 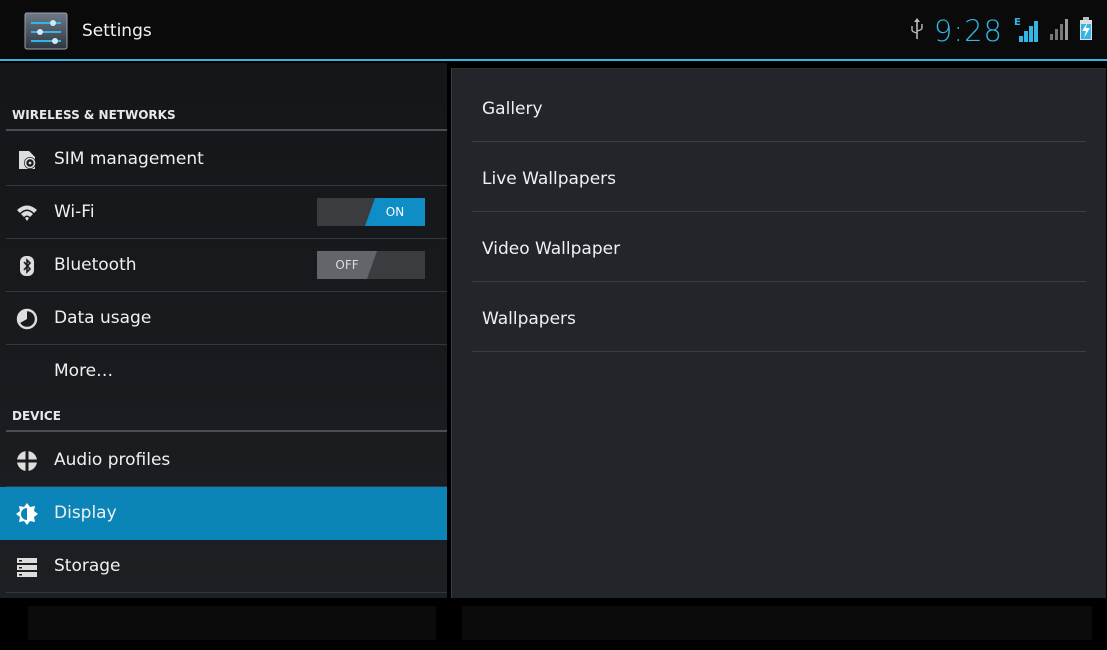 I want to click on app-title: Settings, so click(x=117, y=31).